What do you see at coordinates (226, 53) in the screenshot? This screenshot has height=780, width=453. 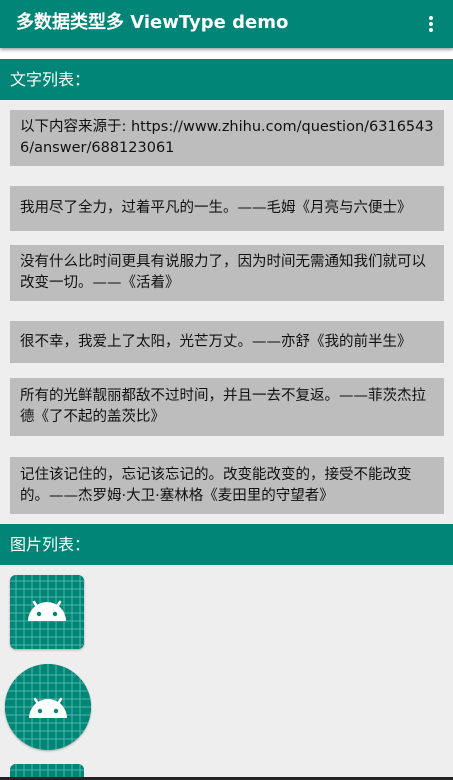 I see `top-spacer` at bounding box center [226, 53].